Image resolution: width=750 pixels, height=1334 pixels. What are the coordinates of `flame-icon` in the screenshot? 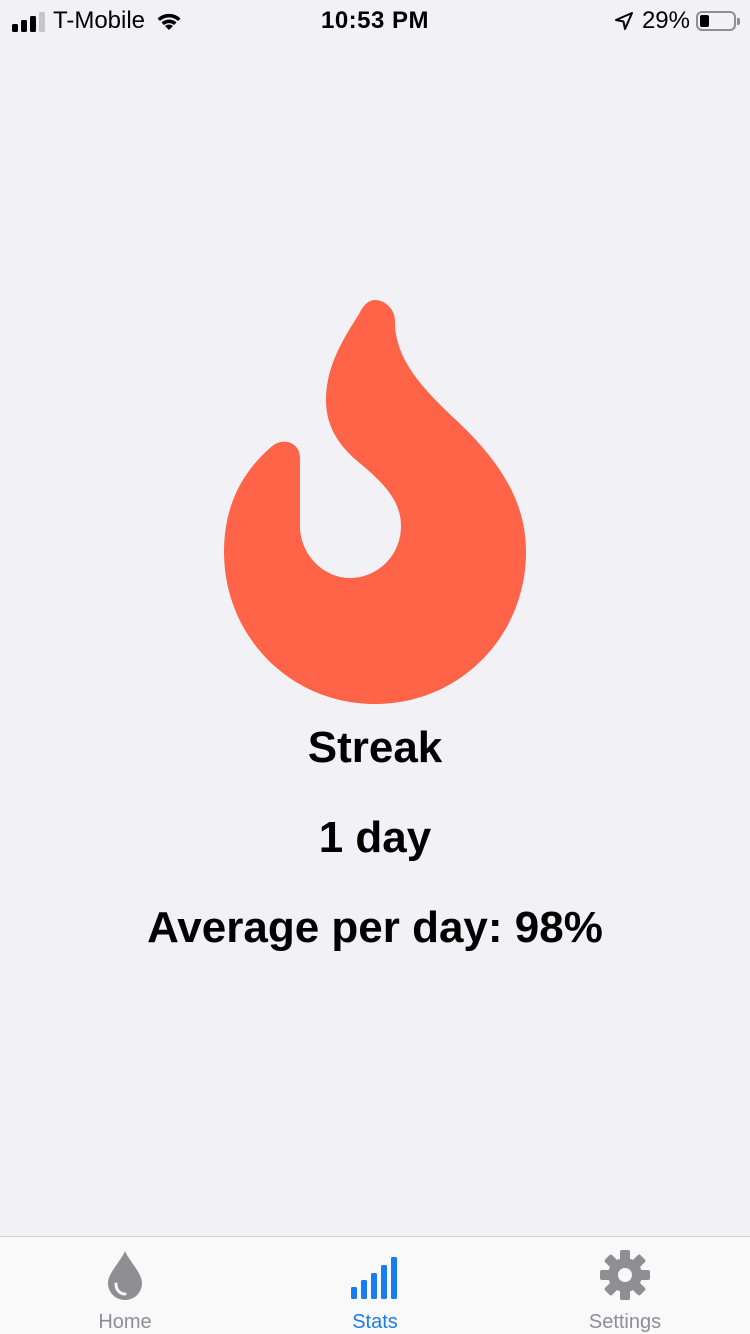 It's located at (375, 502).